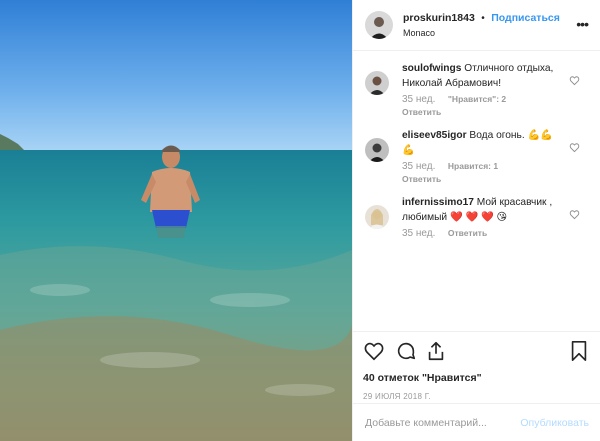  What do you see at coordinates (438, 202) in the screenshot?
I see `comment-username: infernissimo17` at bounding box center [438, 202].